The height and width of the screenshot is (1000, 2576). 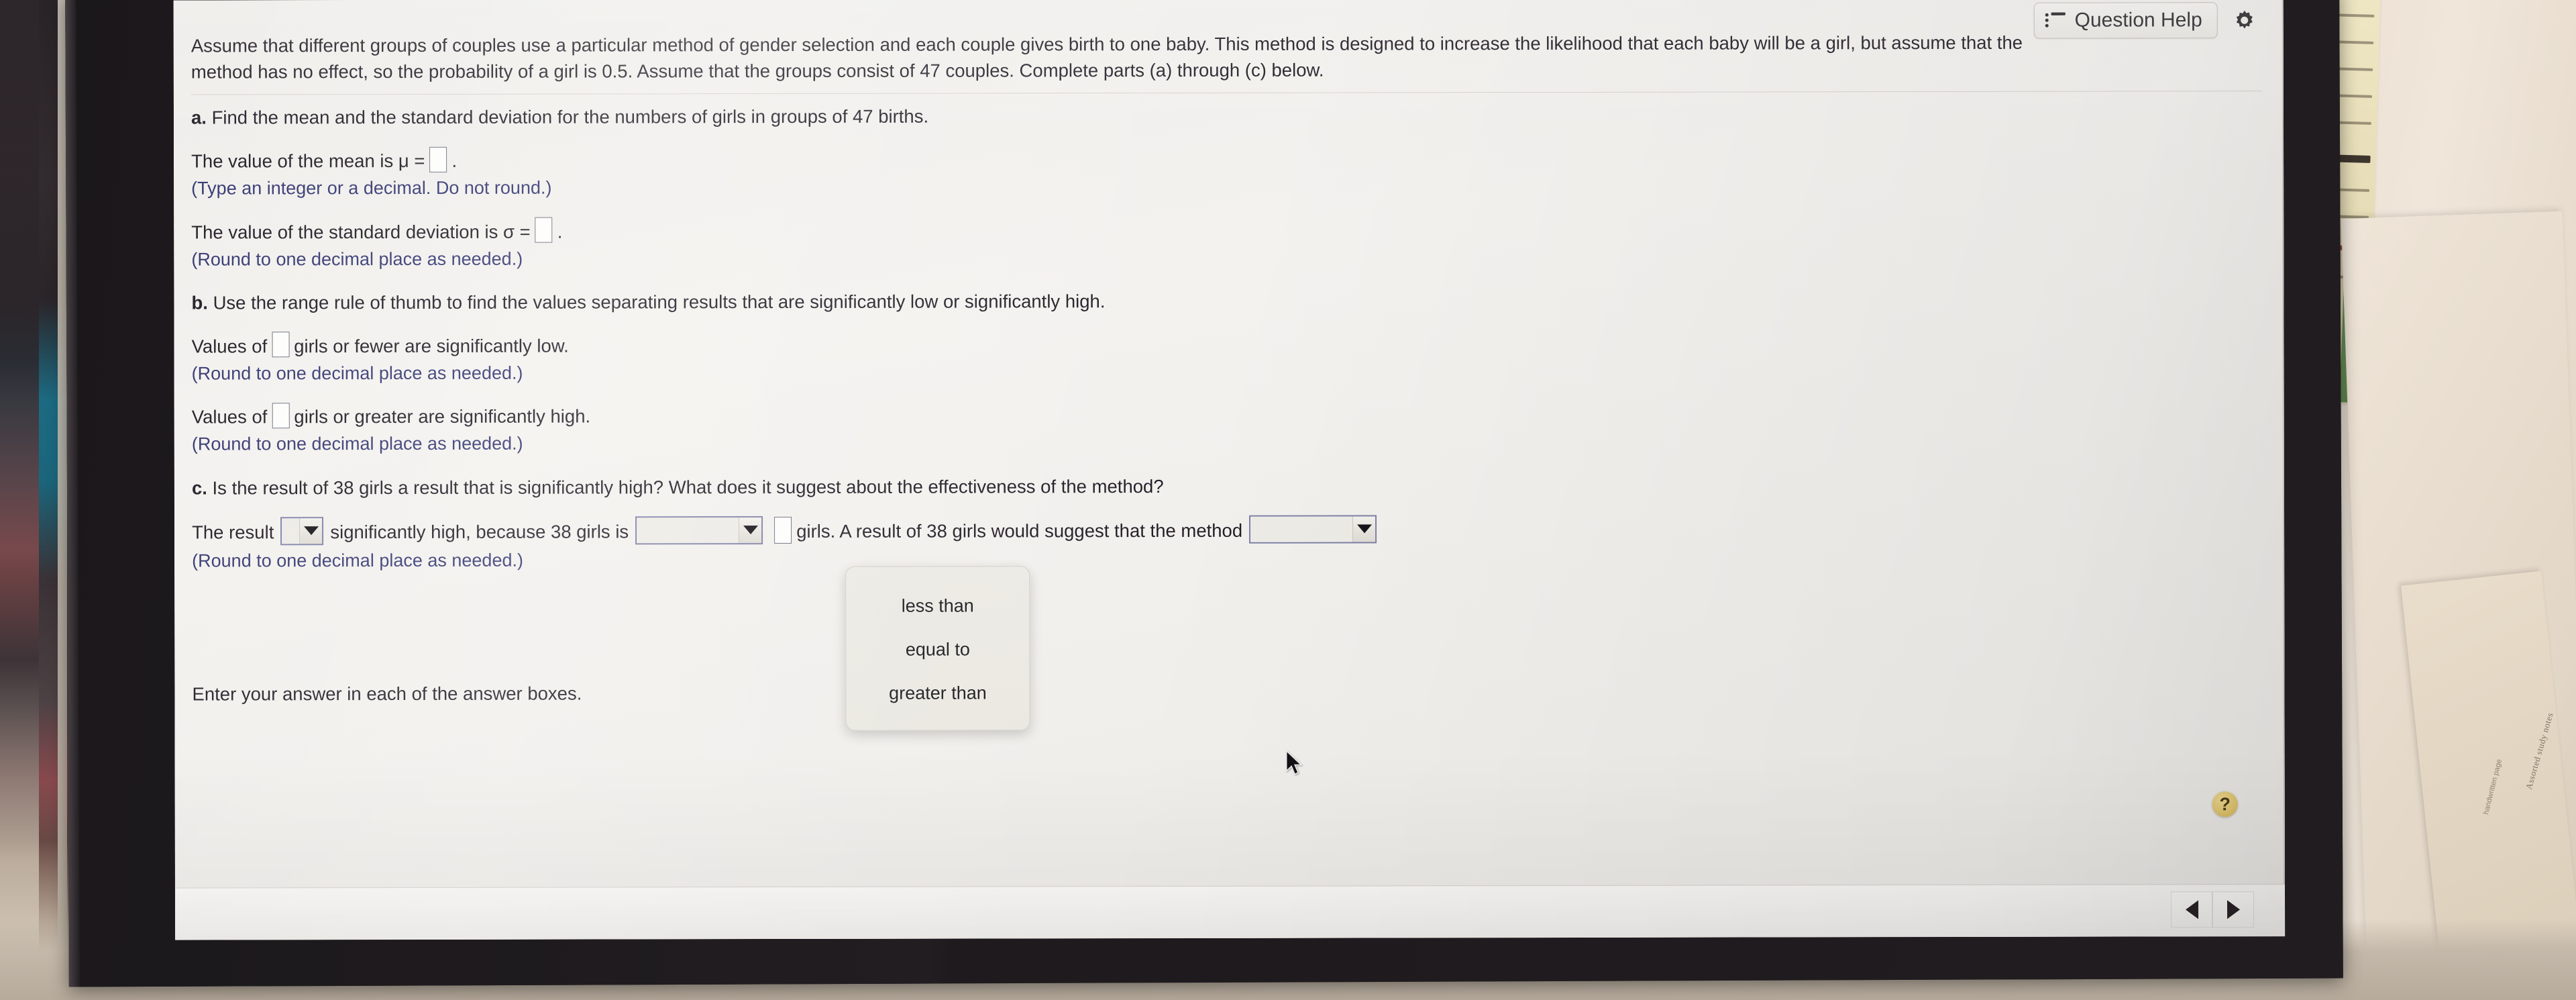 What do you see at coordinates (783, 530) in the screenshot?
I see `threshold-input` at bounding box center [783, 530].